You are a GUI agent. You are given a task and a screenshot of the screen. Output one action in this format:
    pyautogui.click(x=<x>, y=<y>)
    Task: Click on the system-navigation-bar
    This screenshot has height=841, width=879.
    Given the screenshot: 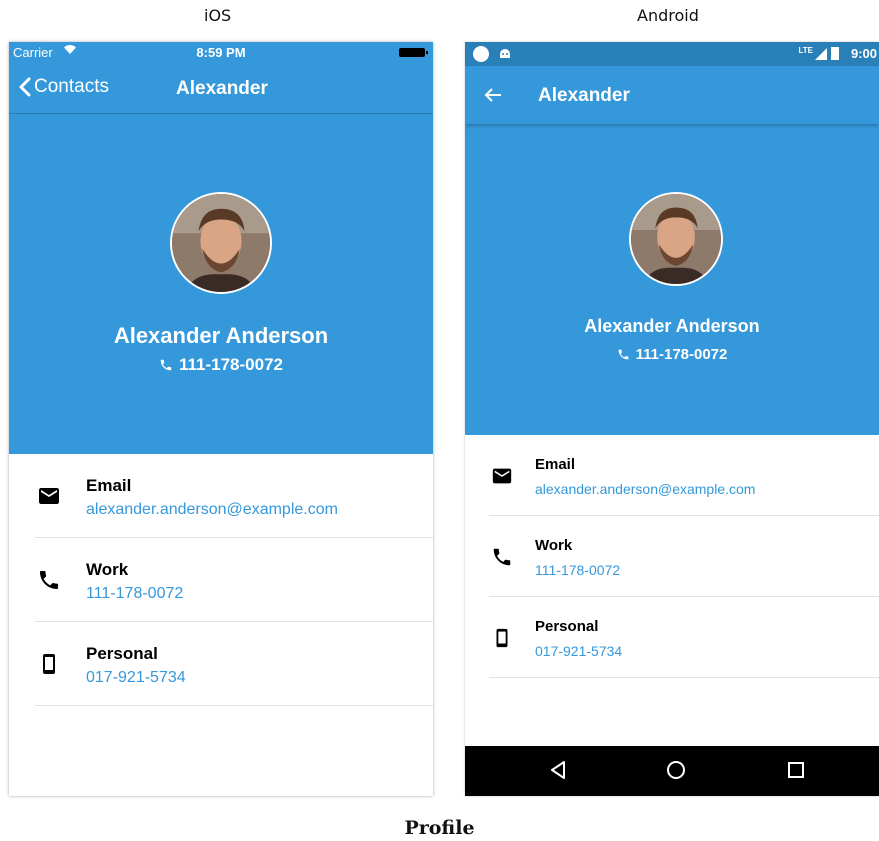 What is the action you would take?
    pyautogui.click(x=672, y=771)
    